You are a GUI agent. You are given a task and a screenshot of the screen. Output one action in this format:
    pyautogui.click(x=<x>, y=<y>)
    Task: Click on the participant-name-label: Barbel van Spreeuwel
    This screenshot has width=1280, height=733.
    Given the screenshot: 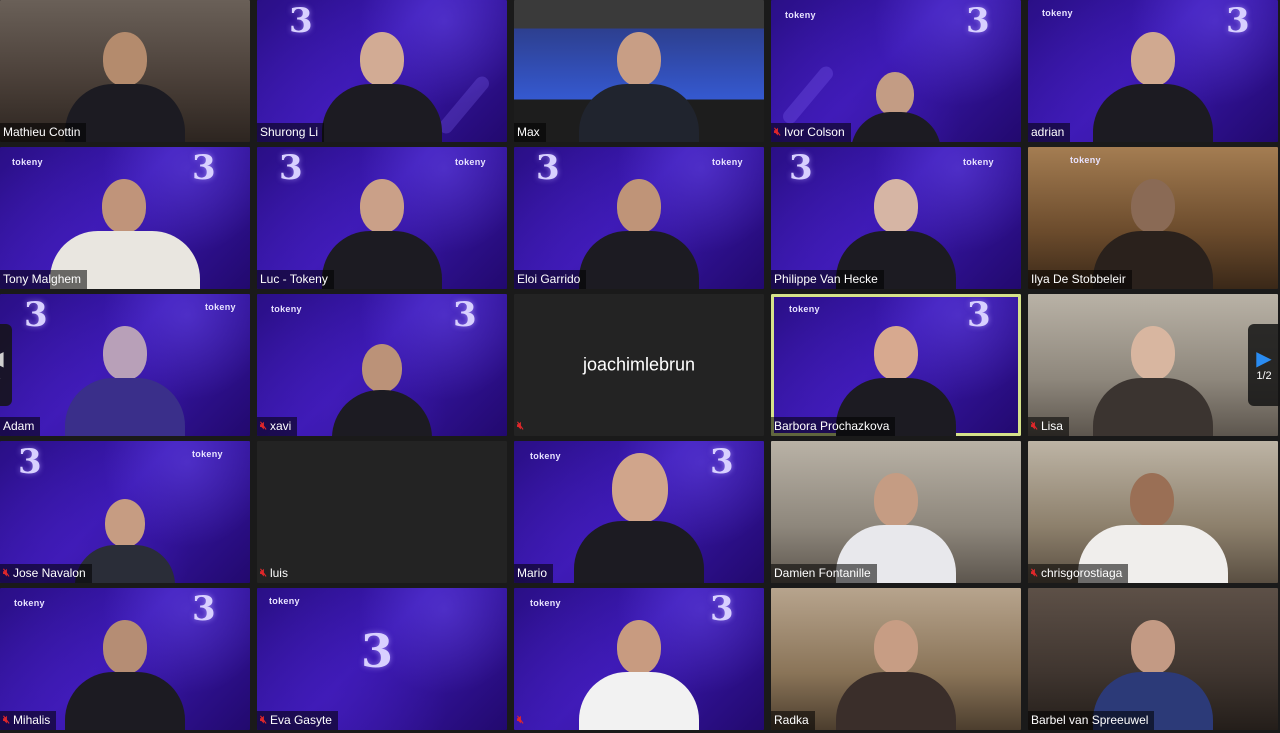 What is the action you would take?
    pyautogui.click(x=1091, y=720)
    